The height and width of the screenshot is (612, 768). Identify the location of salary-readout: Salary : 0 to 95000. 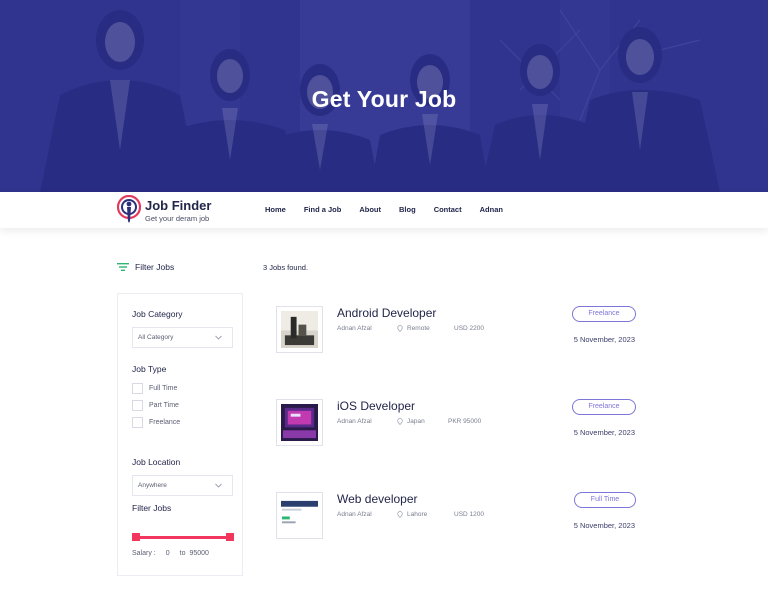
(173, 553).